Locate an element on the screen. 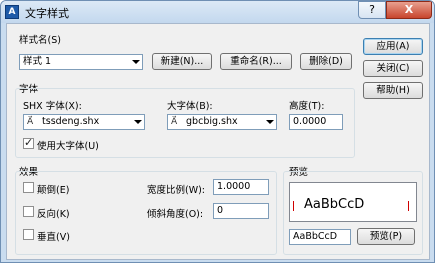 The width and height of the screenshot is (435, 263). vertical-label: 垂直(V) is located at coordinates (53, 237).